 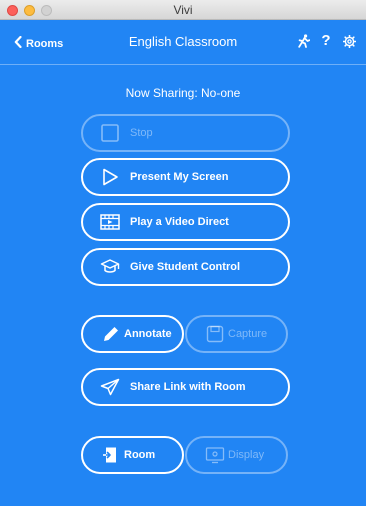 I want to click on window-titlebar: Vivi, so click(x=183, y=10).